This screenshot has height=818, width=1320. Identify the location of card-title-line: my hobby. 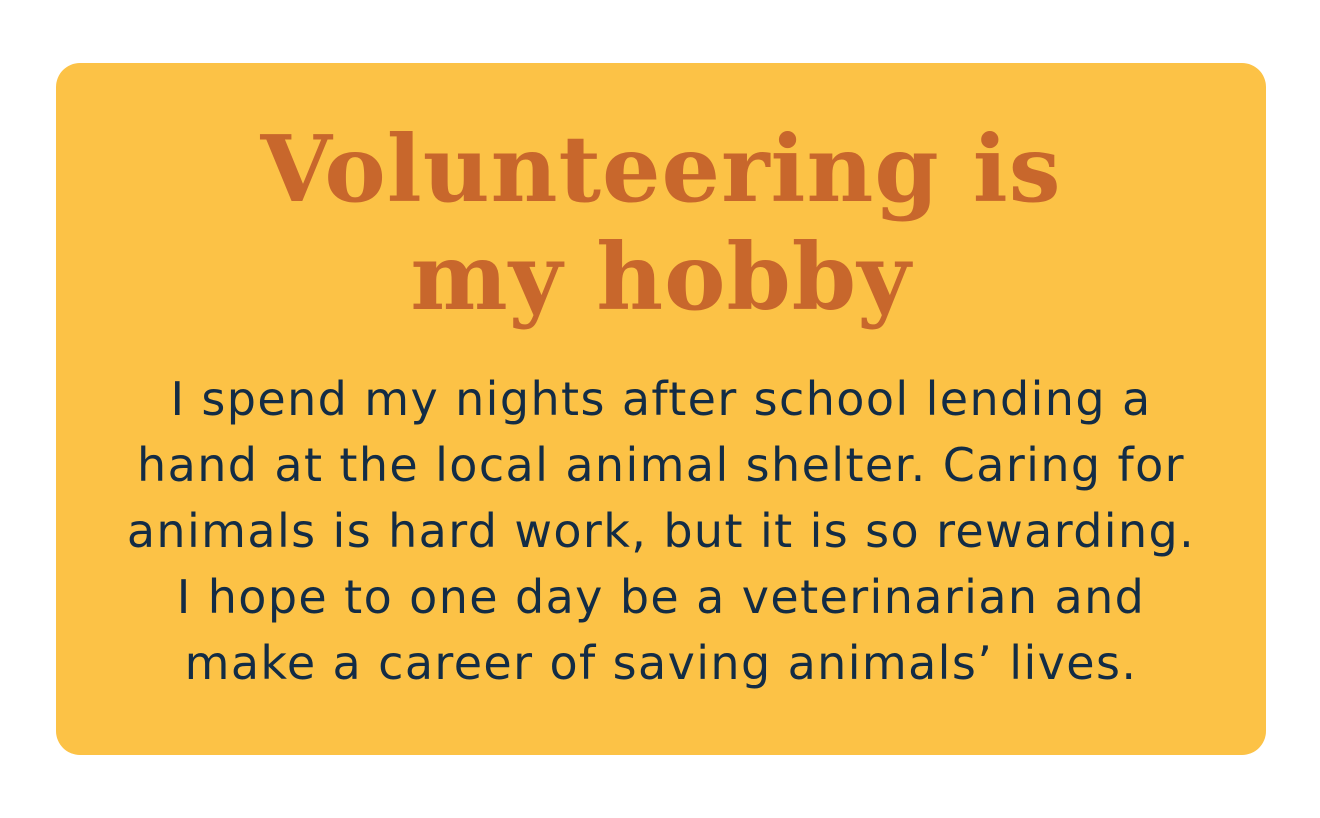
(661, 277).